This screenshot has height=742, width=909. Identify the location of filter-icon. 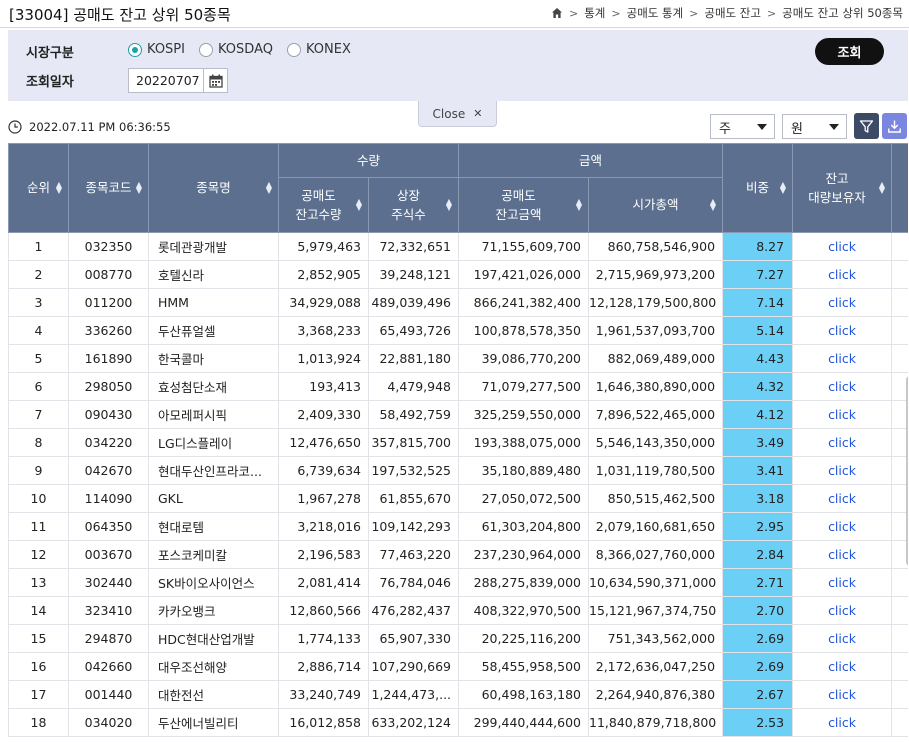
(866, 126).